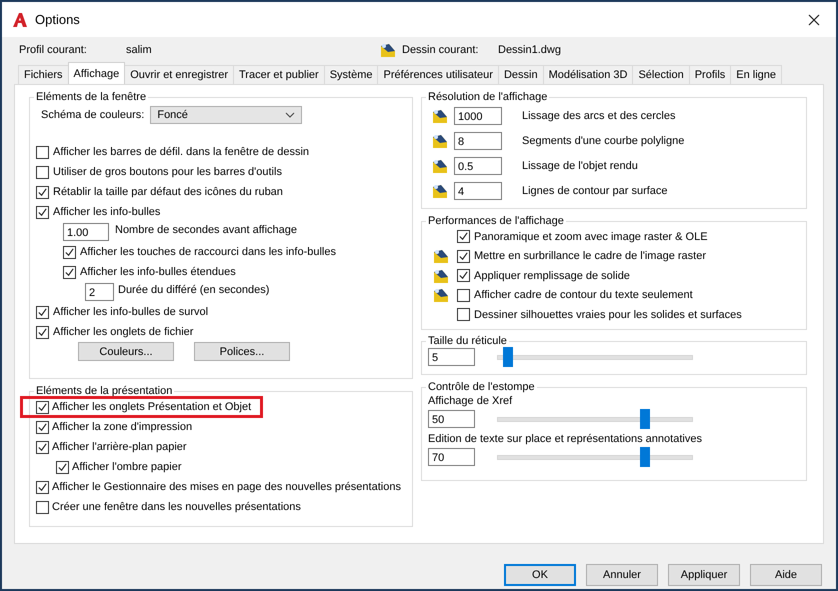  Describe the element at coordinates (786, 575) in the screenshot. I see `dialog-button: Aide` at that location.